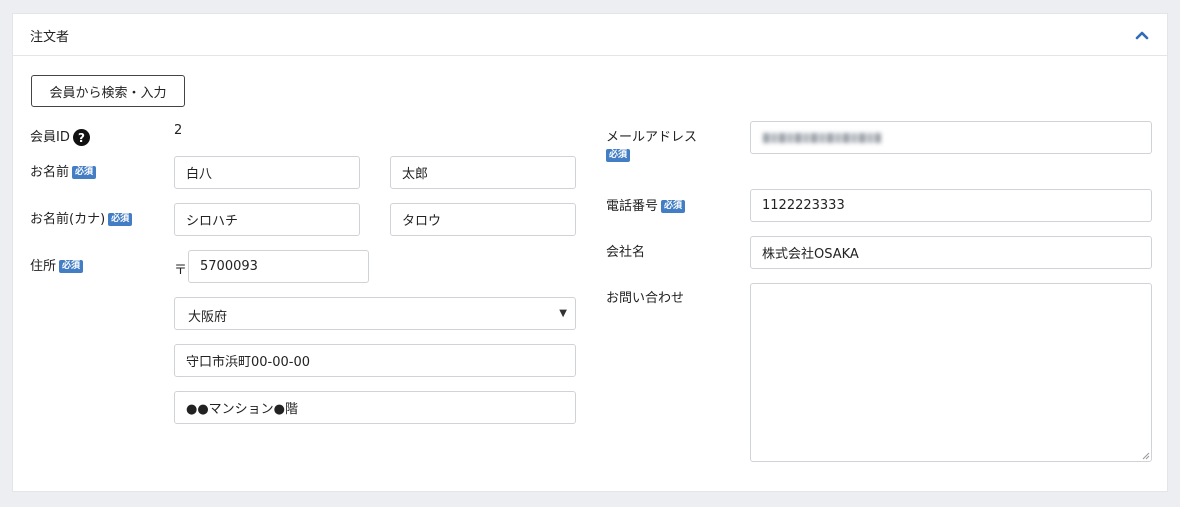 Image resolution: width=1180 pixels, height=507 pixels. What do you see at coordinates (822, 138) in the screenshot?
I see `blurred-email-value` at bounding box center [822, 138].